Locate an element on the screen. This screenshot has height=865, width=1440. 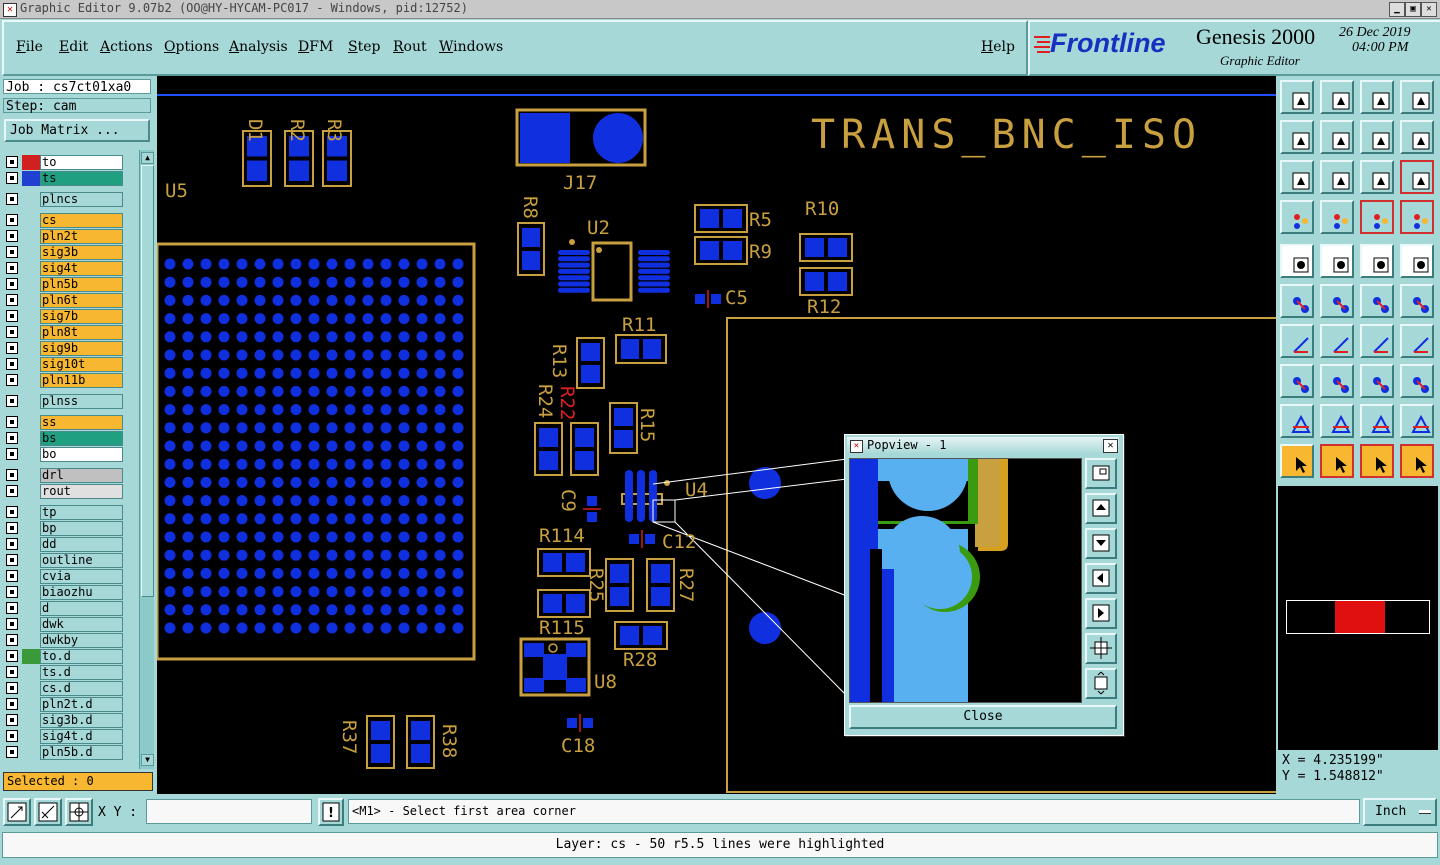
layer-name: sig3b.d is located at coordinates (81, 720).